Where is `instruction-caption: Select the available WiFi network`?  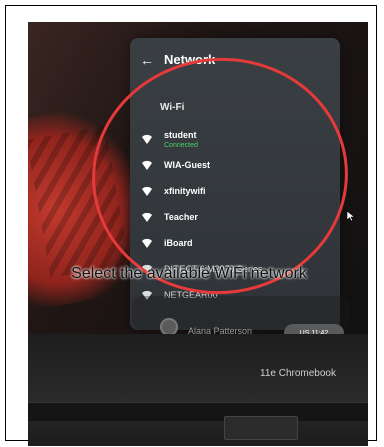
instruction-caption: Select the available WiFi network is located at coordinates (189, 273).